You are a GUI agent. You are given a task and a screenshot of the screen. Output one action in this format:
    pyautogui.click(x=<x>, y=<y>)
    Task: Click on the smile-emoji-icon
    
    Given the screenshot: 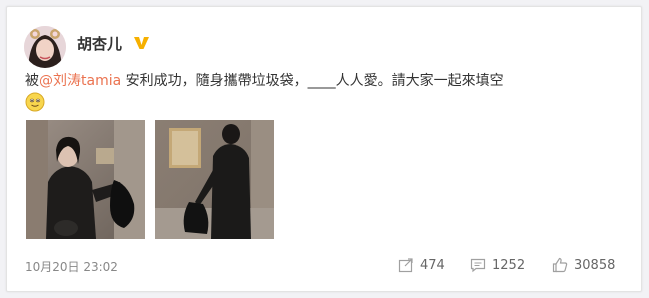 What is the action you would take?
    pyautogui.click(x=35, y=102)
    